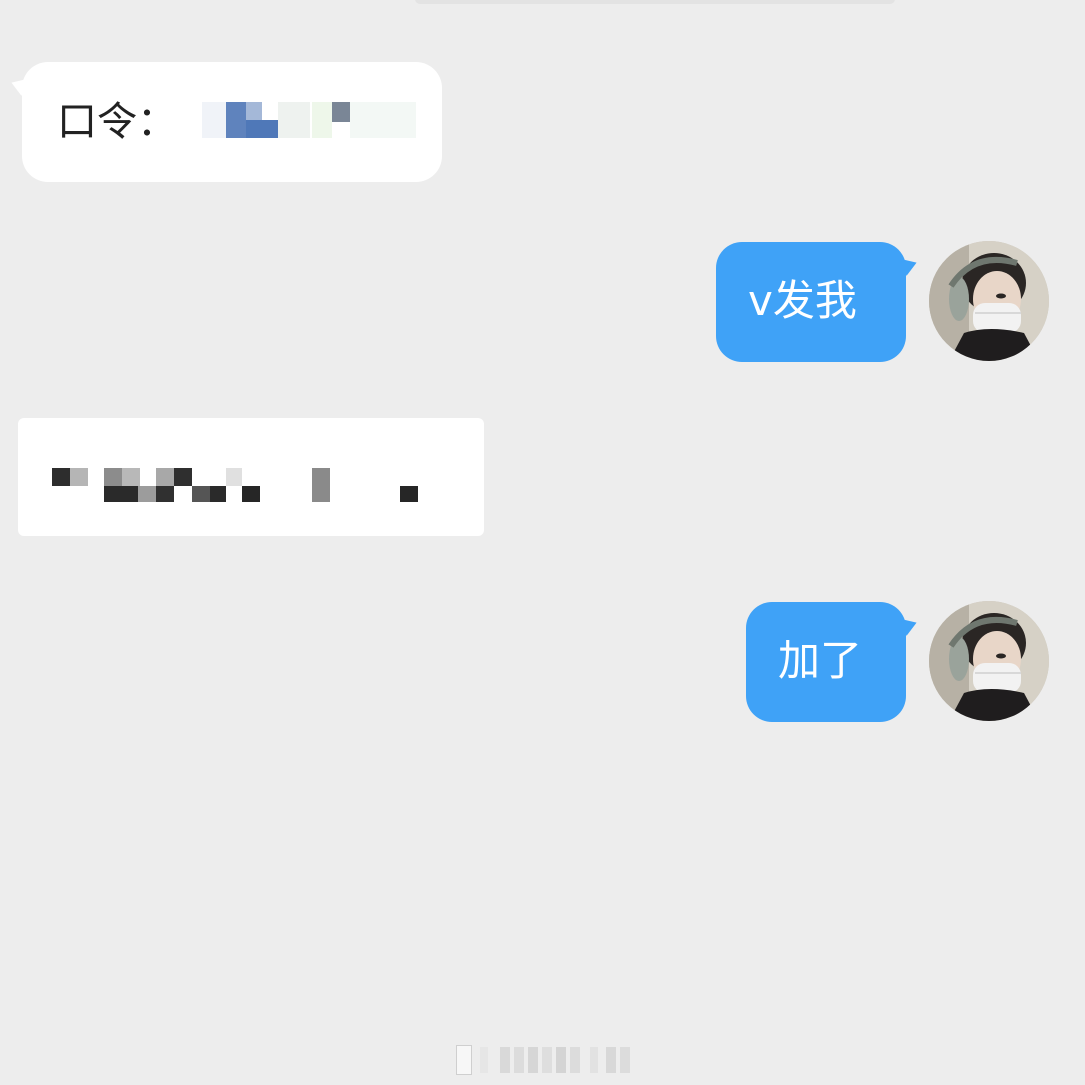  What do you see at coordinates (251, 477) in the screenshot?
I see `incoming-message-bubble` at bounding box center [251, 477].